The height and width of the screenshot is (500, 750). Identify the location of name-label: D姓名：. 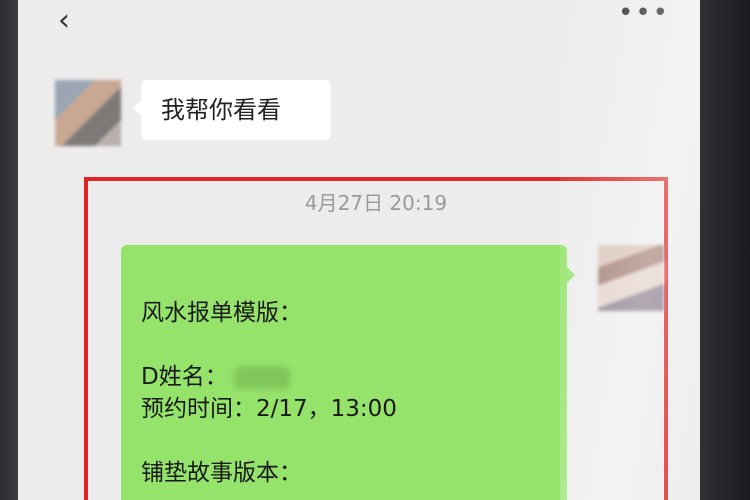
(184, 377).